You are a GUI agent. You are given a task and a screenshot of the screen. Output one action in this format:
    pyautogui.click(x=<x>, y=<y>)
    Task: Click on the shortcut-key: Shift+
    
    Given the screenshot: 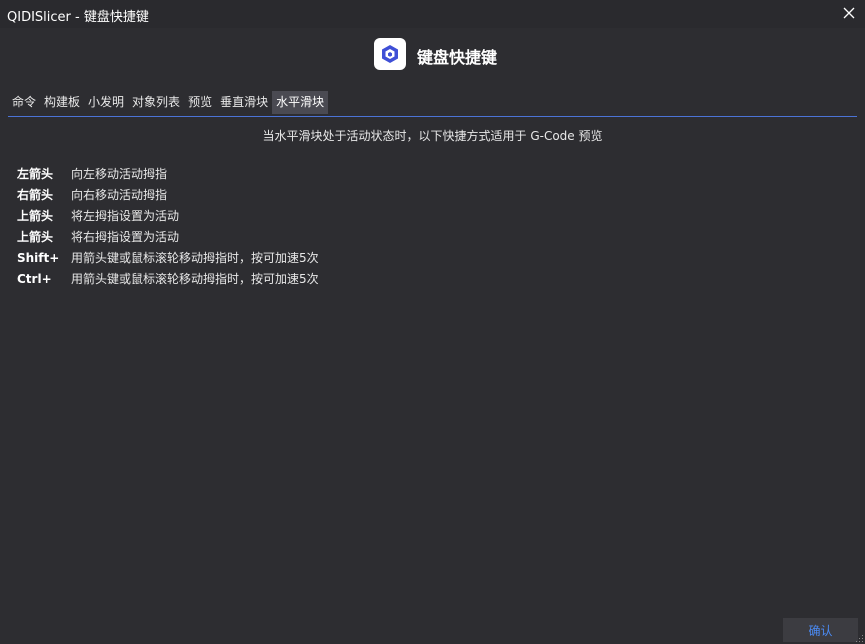 What is the action you would take?
    pyautogui.click(x=38, y=257)
    